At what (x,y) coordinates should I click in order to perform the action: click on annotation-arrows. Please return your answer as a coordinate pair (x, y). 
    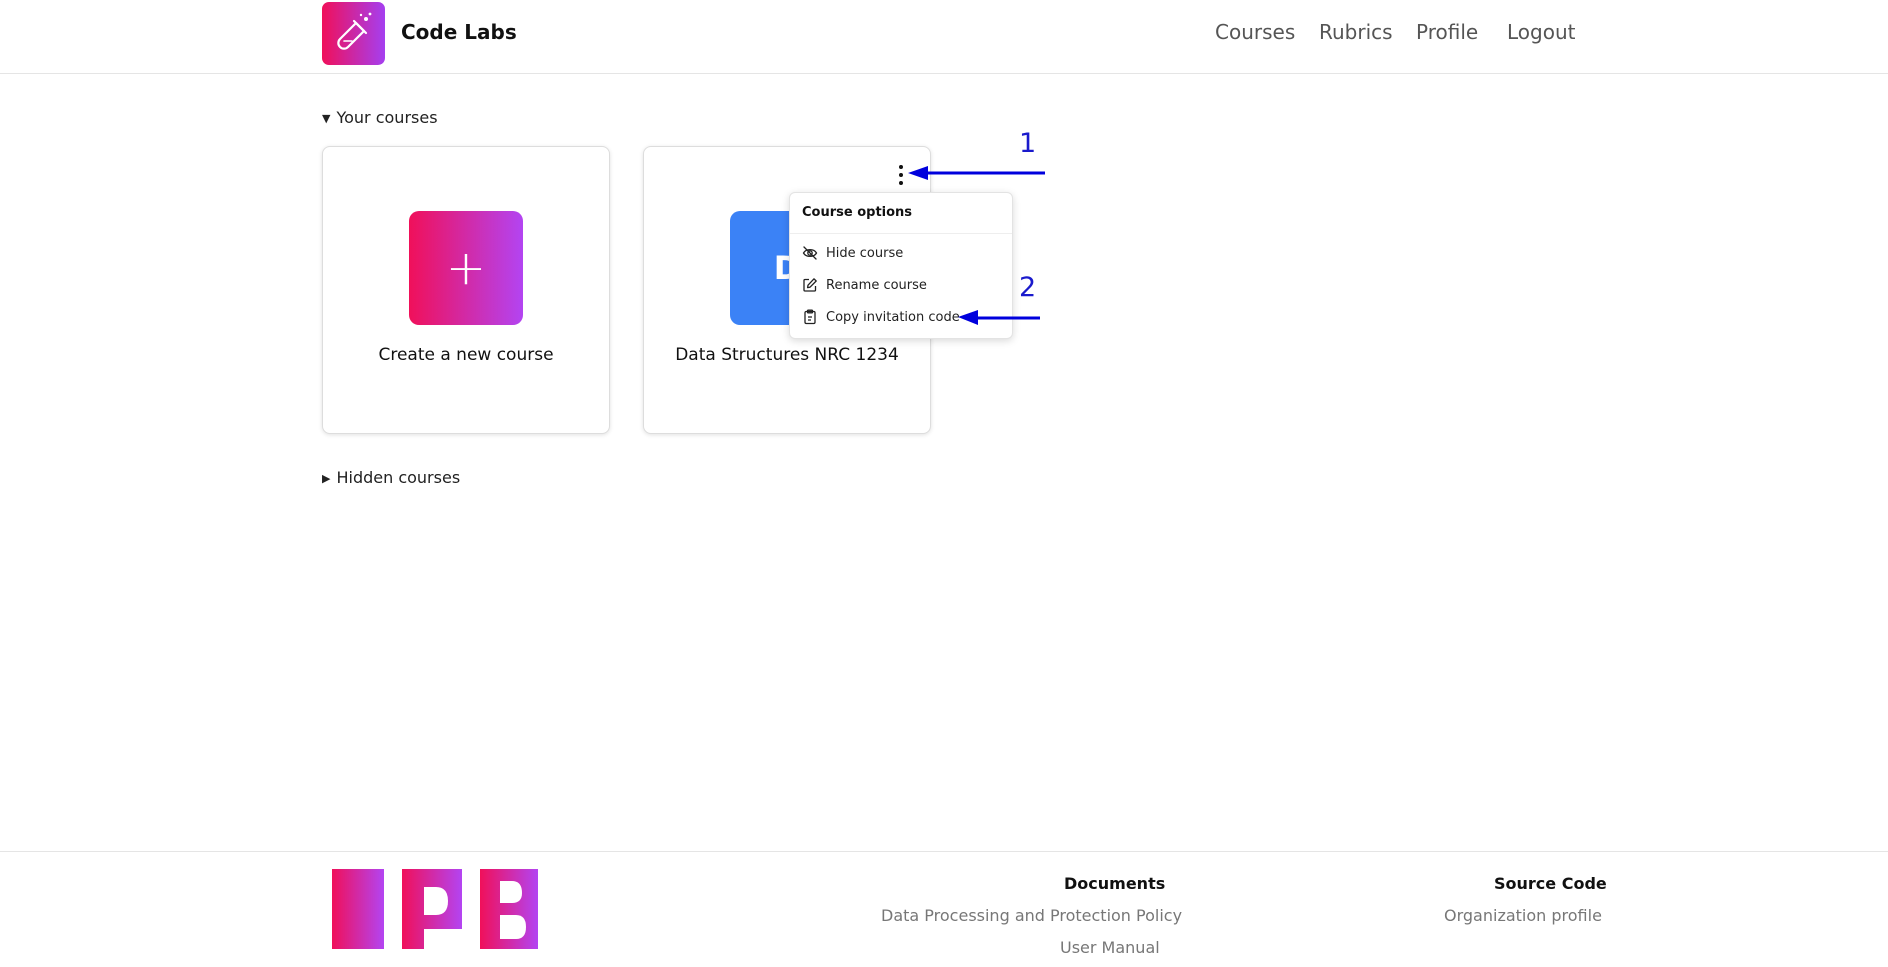
    Looking at the image, I should click on (976, 245).